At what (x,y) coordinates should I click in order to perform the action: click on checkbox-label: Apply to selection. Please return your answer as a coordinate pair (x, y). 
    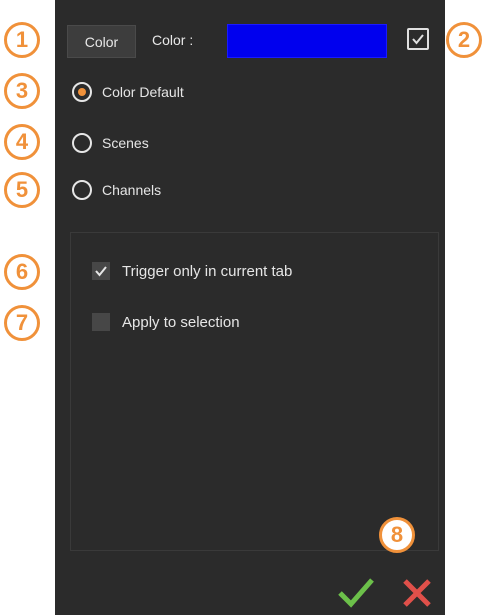
    Looking at the image, I should click on (181, 322).